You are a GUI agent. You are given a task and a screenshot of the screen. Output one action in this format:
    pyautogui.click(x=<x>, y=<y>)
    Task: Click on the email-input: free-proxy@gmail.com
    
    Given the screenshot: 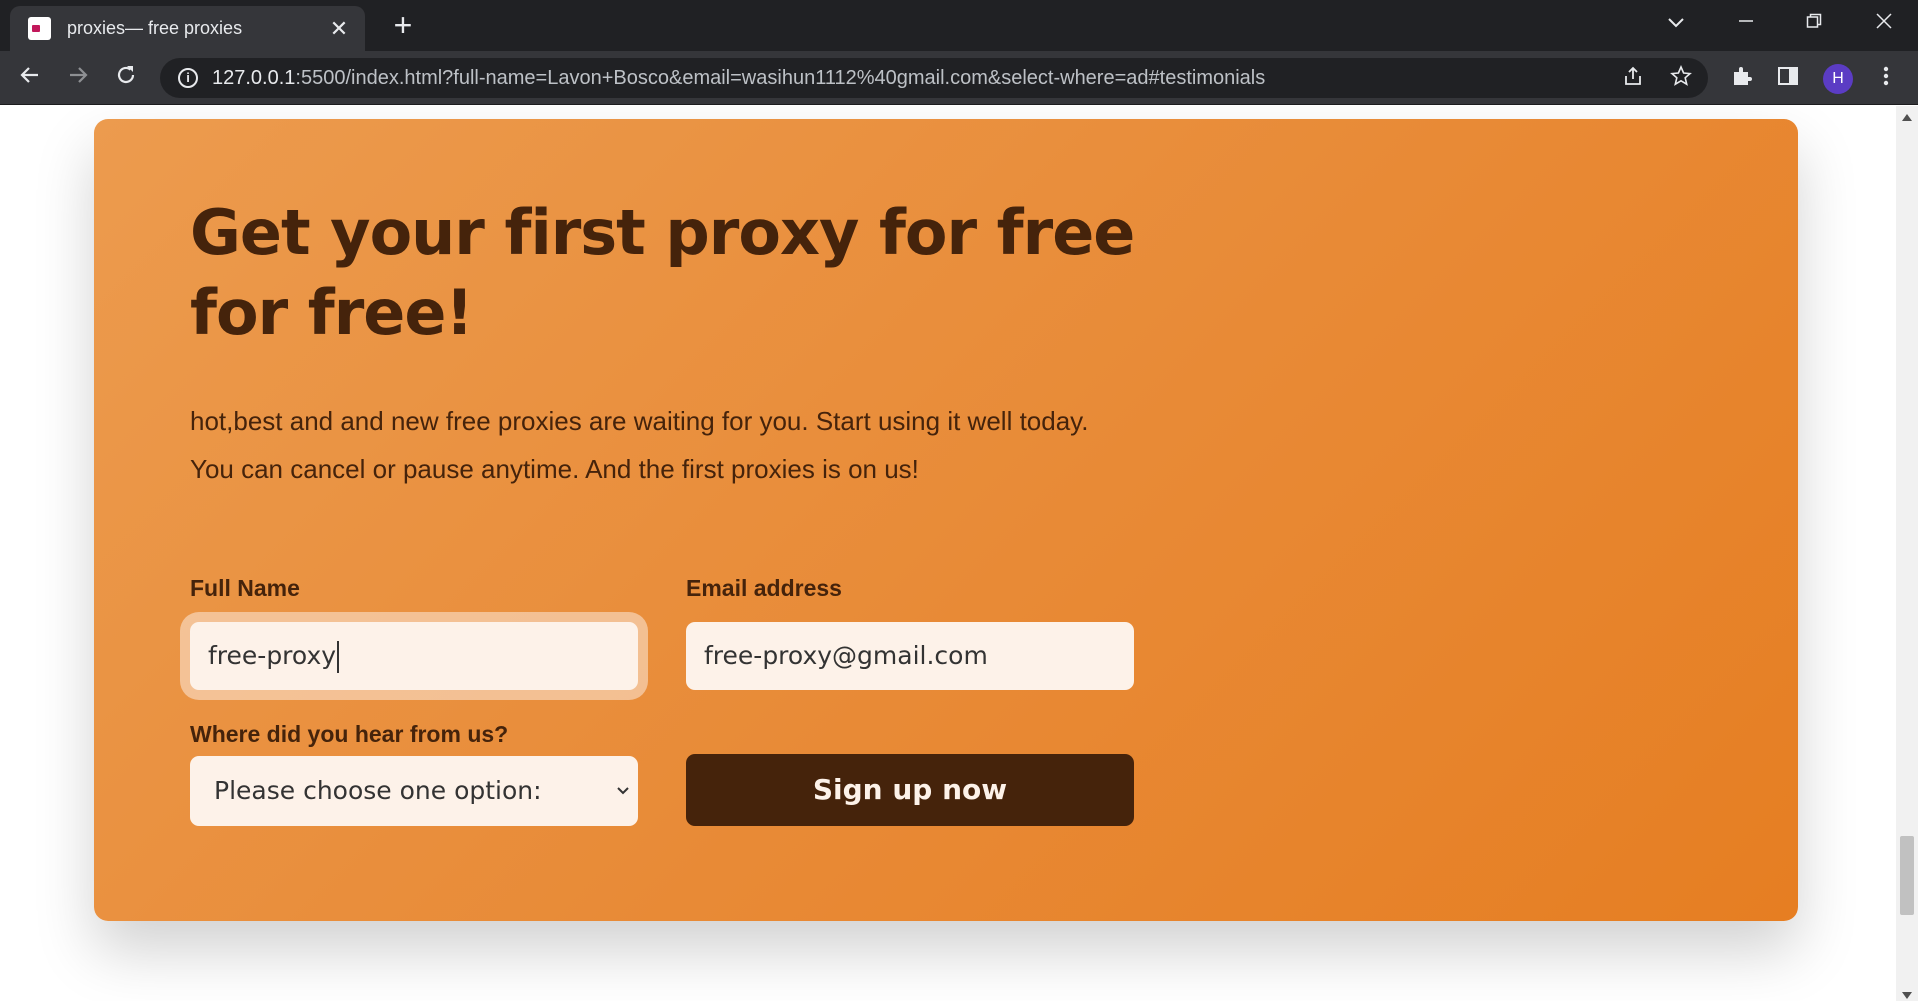 What is the action you would take?
    pyautogui.click(x=910, y=656)
    